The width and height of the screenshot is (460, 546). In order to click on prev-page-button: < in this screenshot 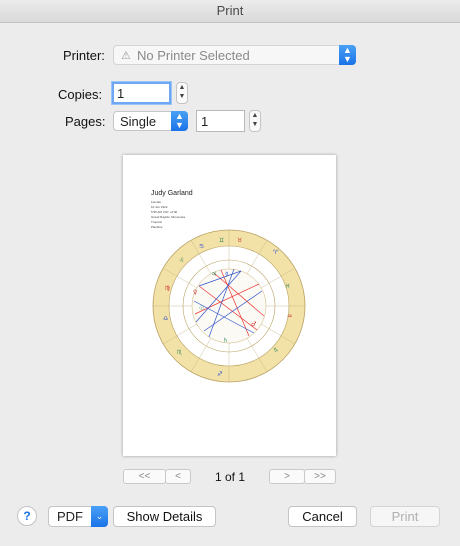, I will do `click(178, 476)`.